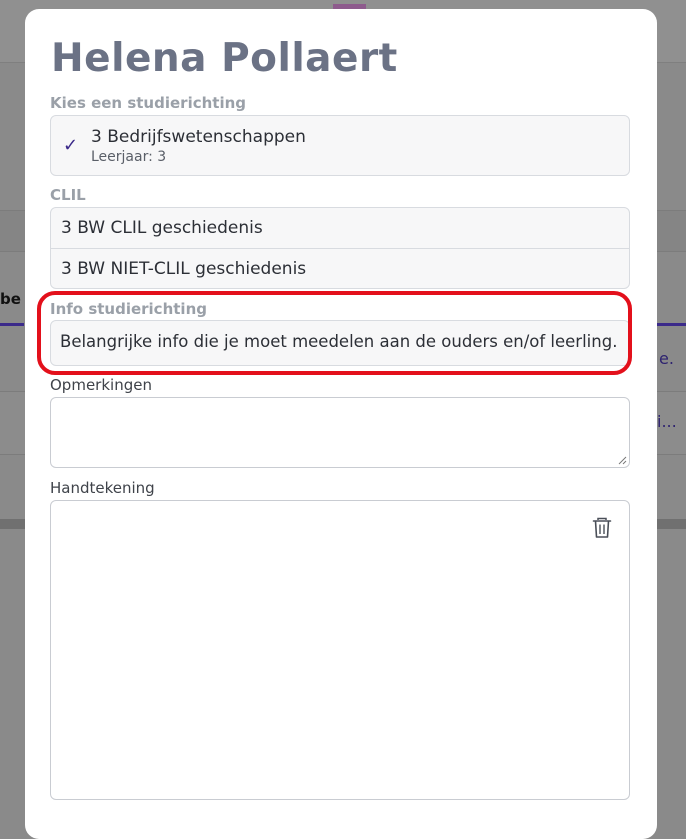  I want to click on study-option-year: Leerjaar: 3, so click(129, 157).